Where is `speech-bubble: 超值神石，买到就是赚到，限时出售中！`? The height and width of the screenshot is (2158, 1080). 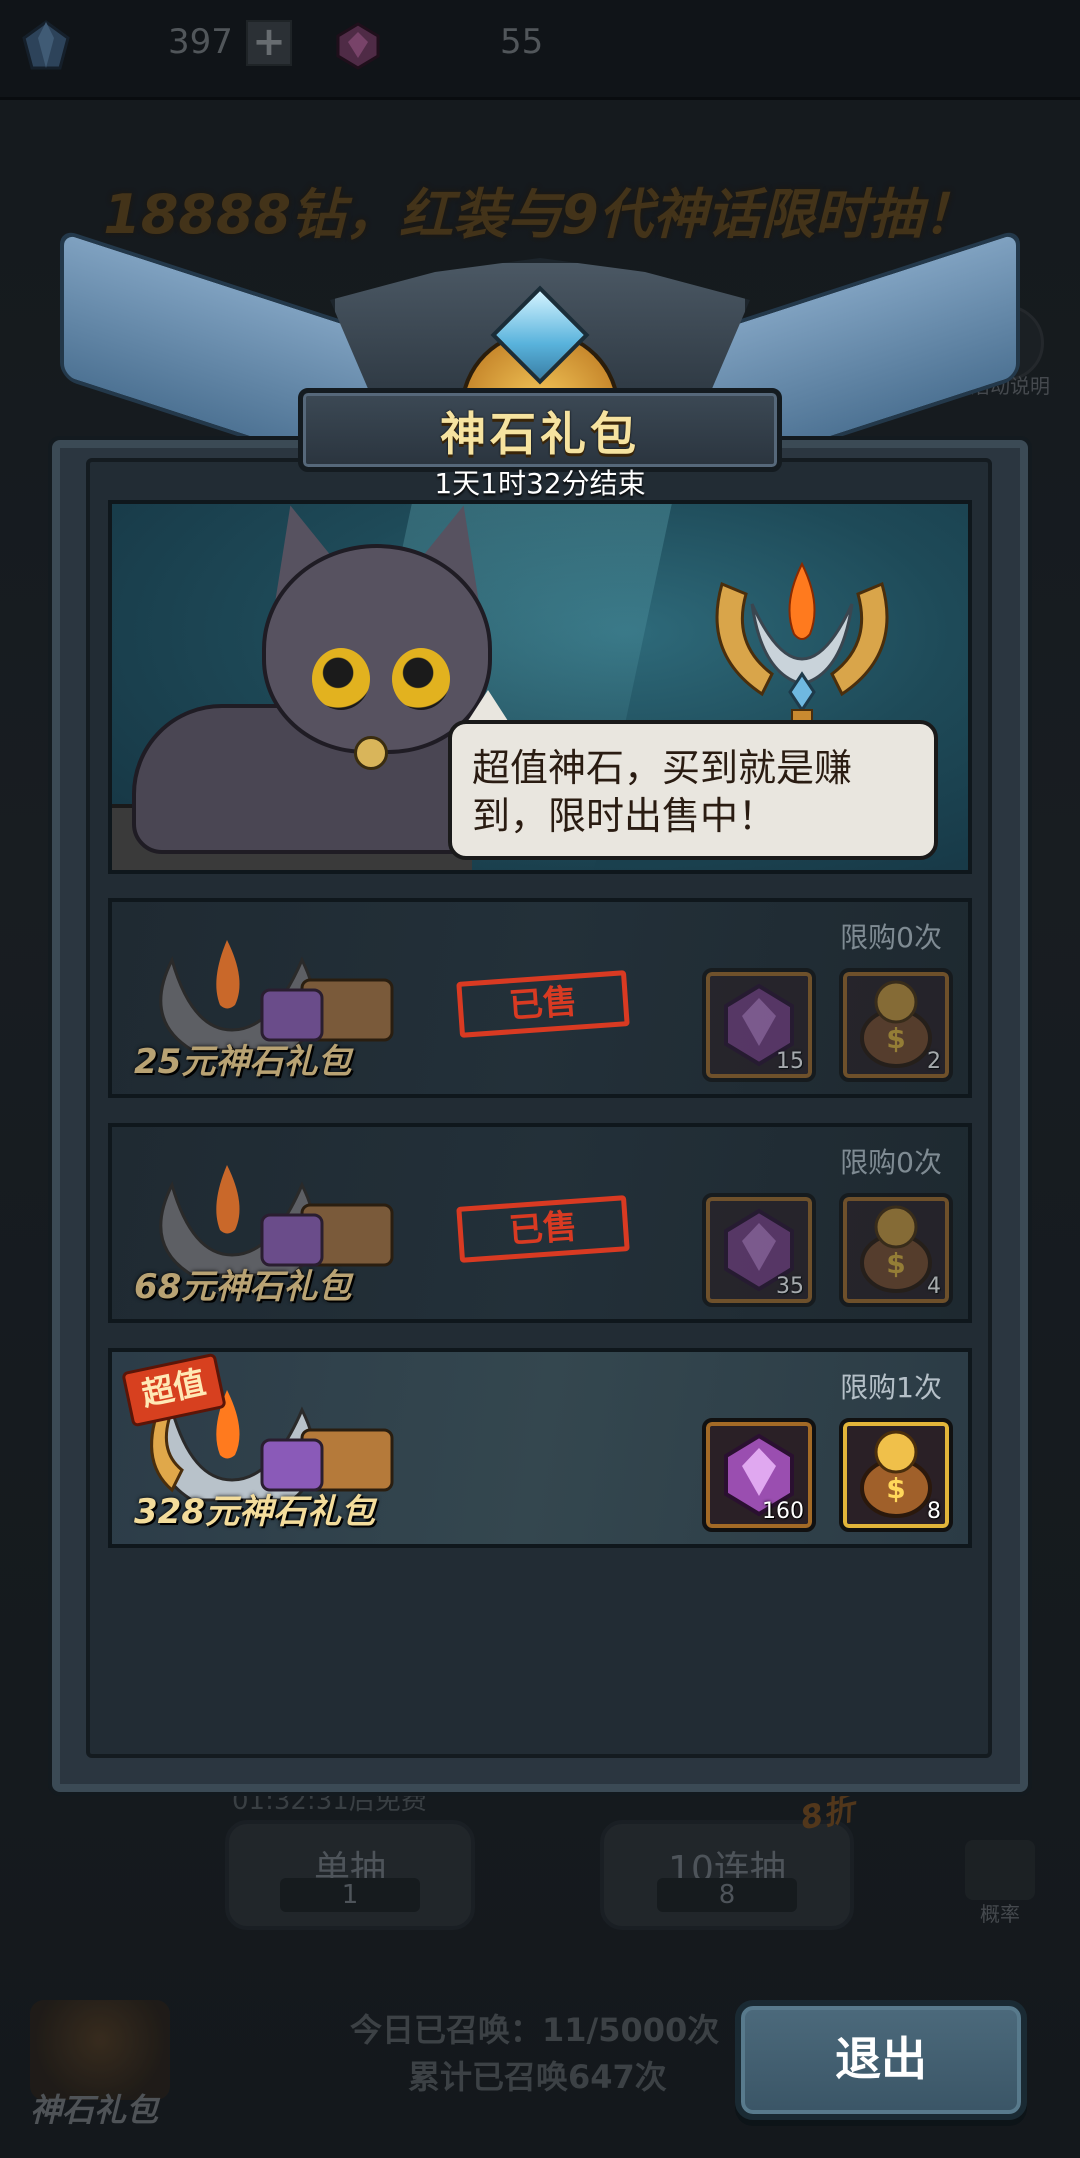
speech-bubble: 超值神石，买到就是赚到，限时出售中！ is located at coordinates (693, 790).